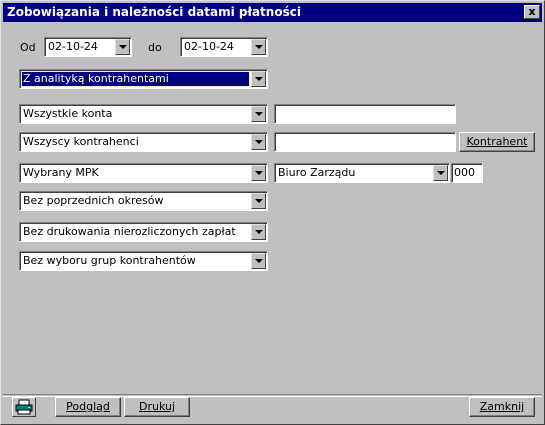  I want to click on mpk-unit-select: Biuro Zarządu, so click(362, 173).